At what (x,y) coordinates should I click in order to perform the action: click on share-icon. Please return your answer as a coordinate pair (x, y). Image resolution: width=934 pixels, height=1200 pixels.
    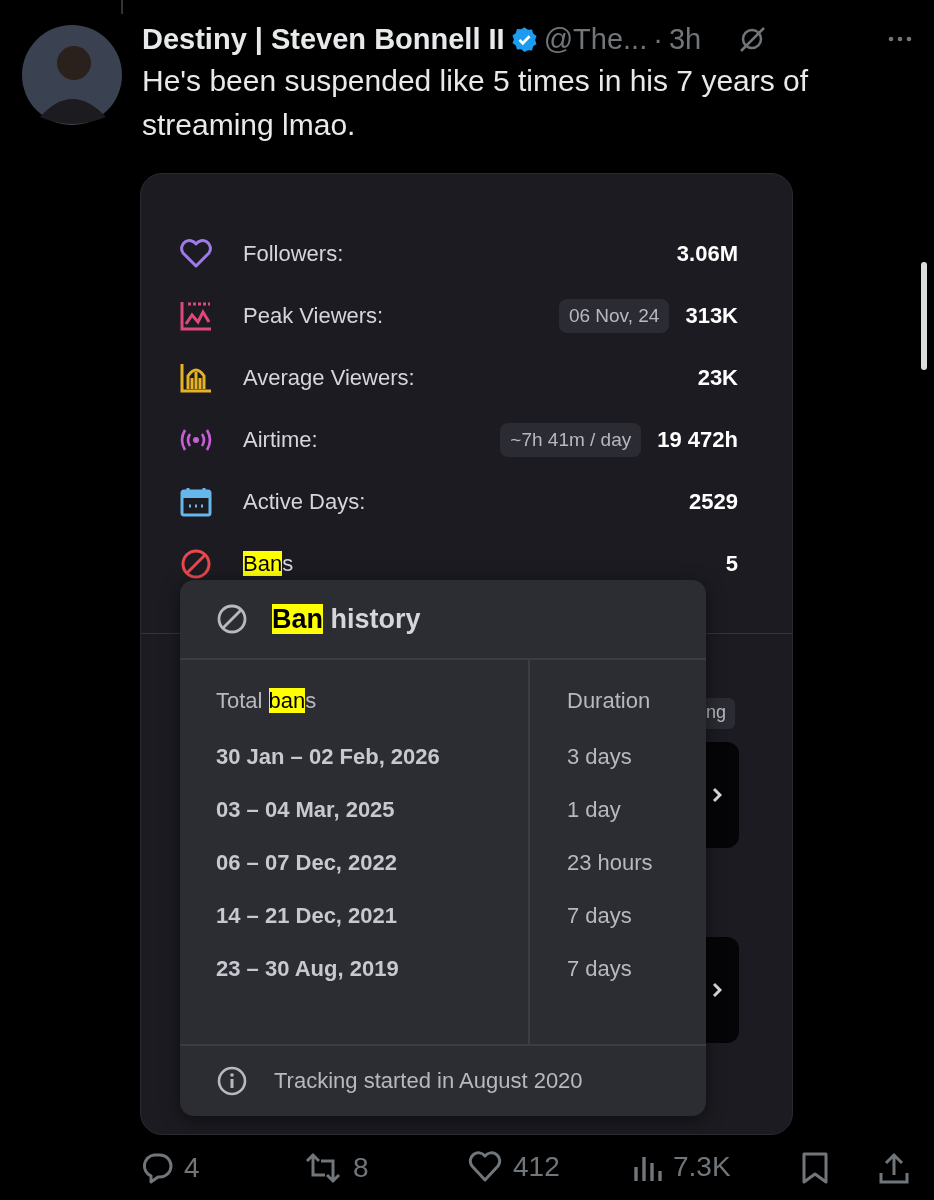
    Looking at the image, I should click on (894, 1168).